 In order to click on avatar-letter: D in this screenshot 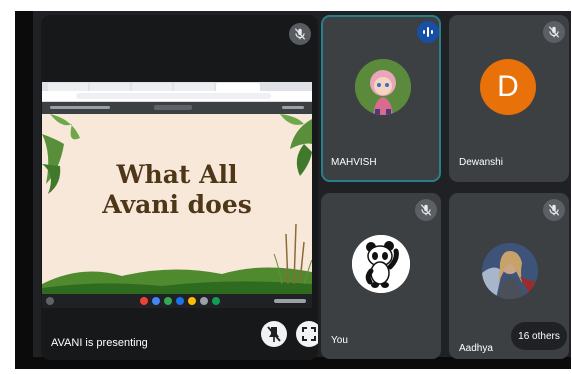, I will do `click(508, 86)`.